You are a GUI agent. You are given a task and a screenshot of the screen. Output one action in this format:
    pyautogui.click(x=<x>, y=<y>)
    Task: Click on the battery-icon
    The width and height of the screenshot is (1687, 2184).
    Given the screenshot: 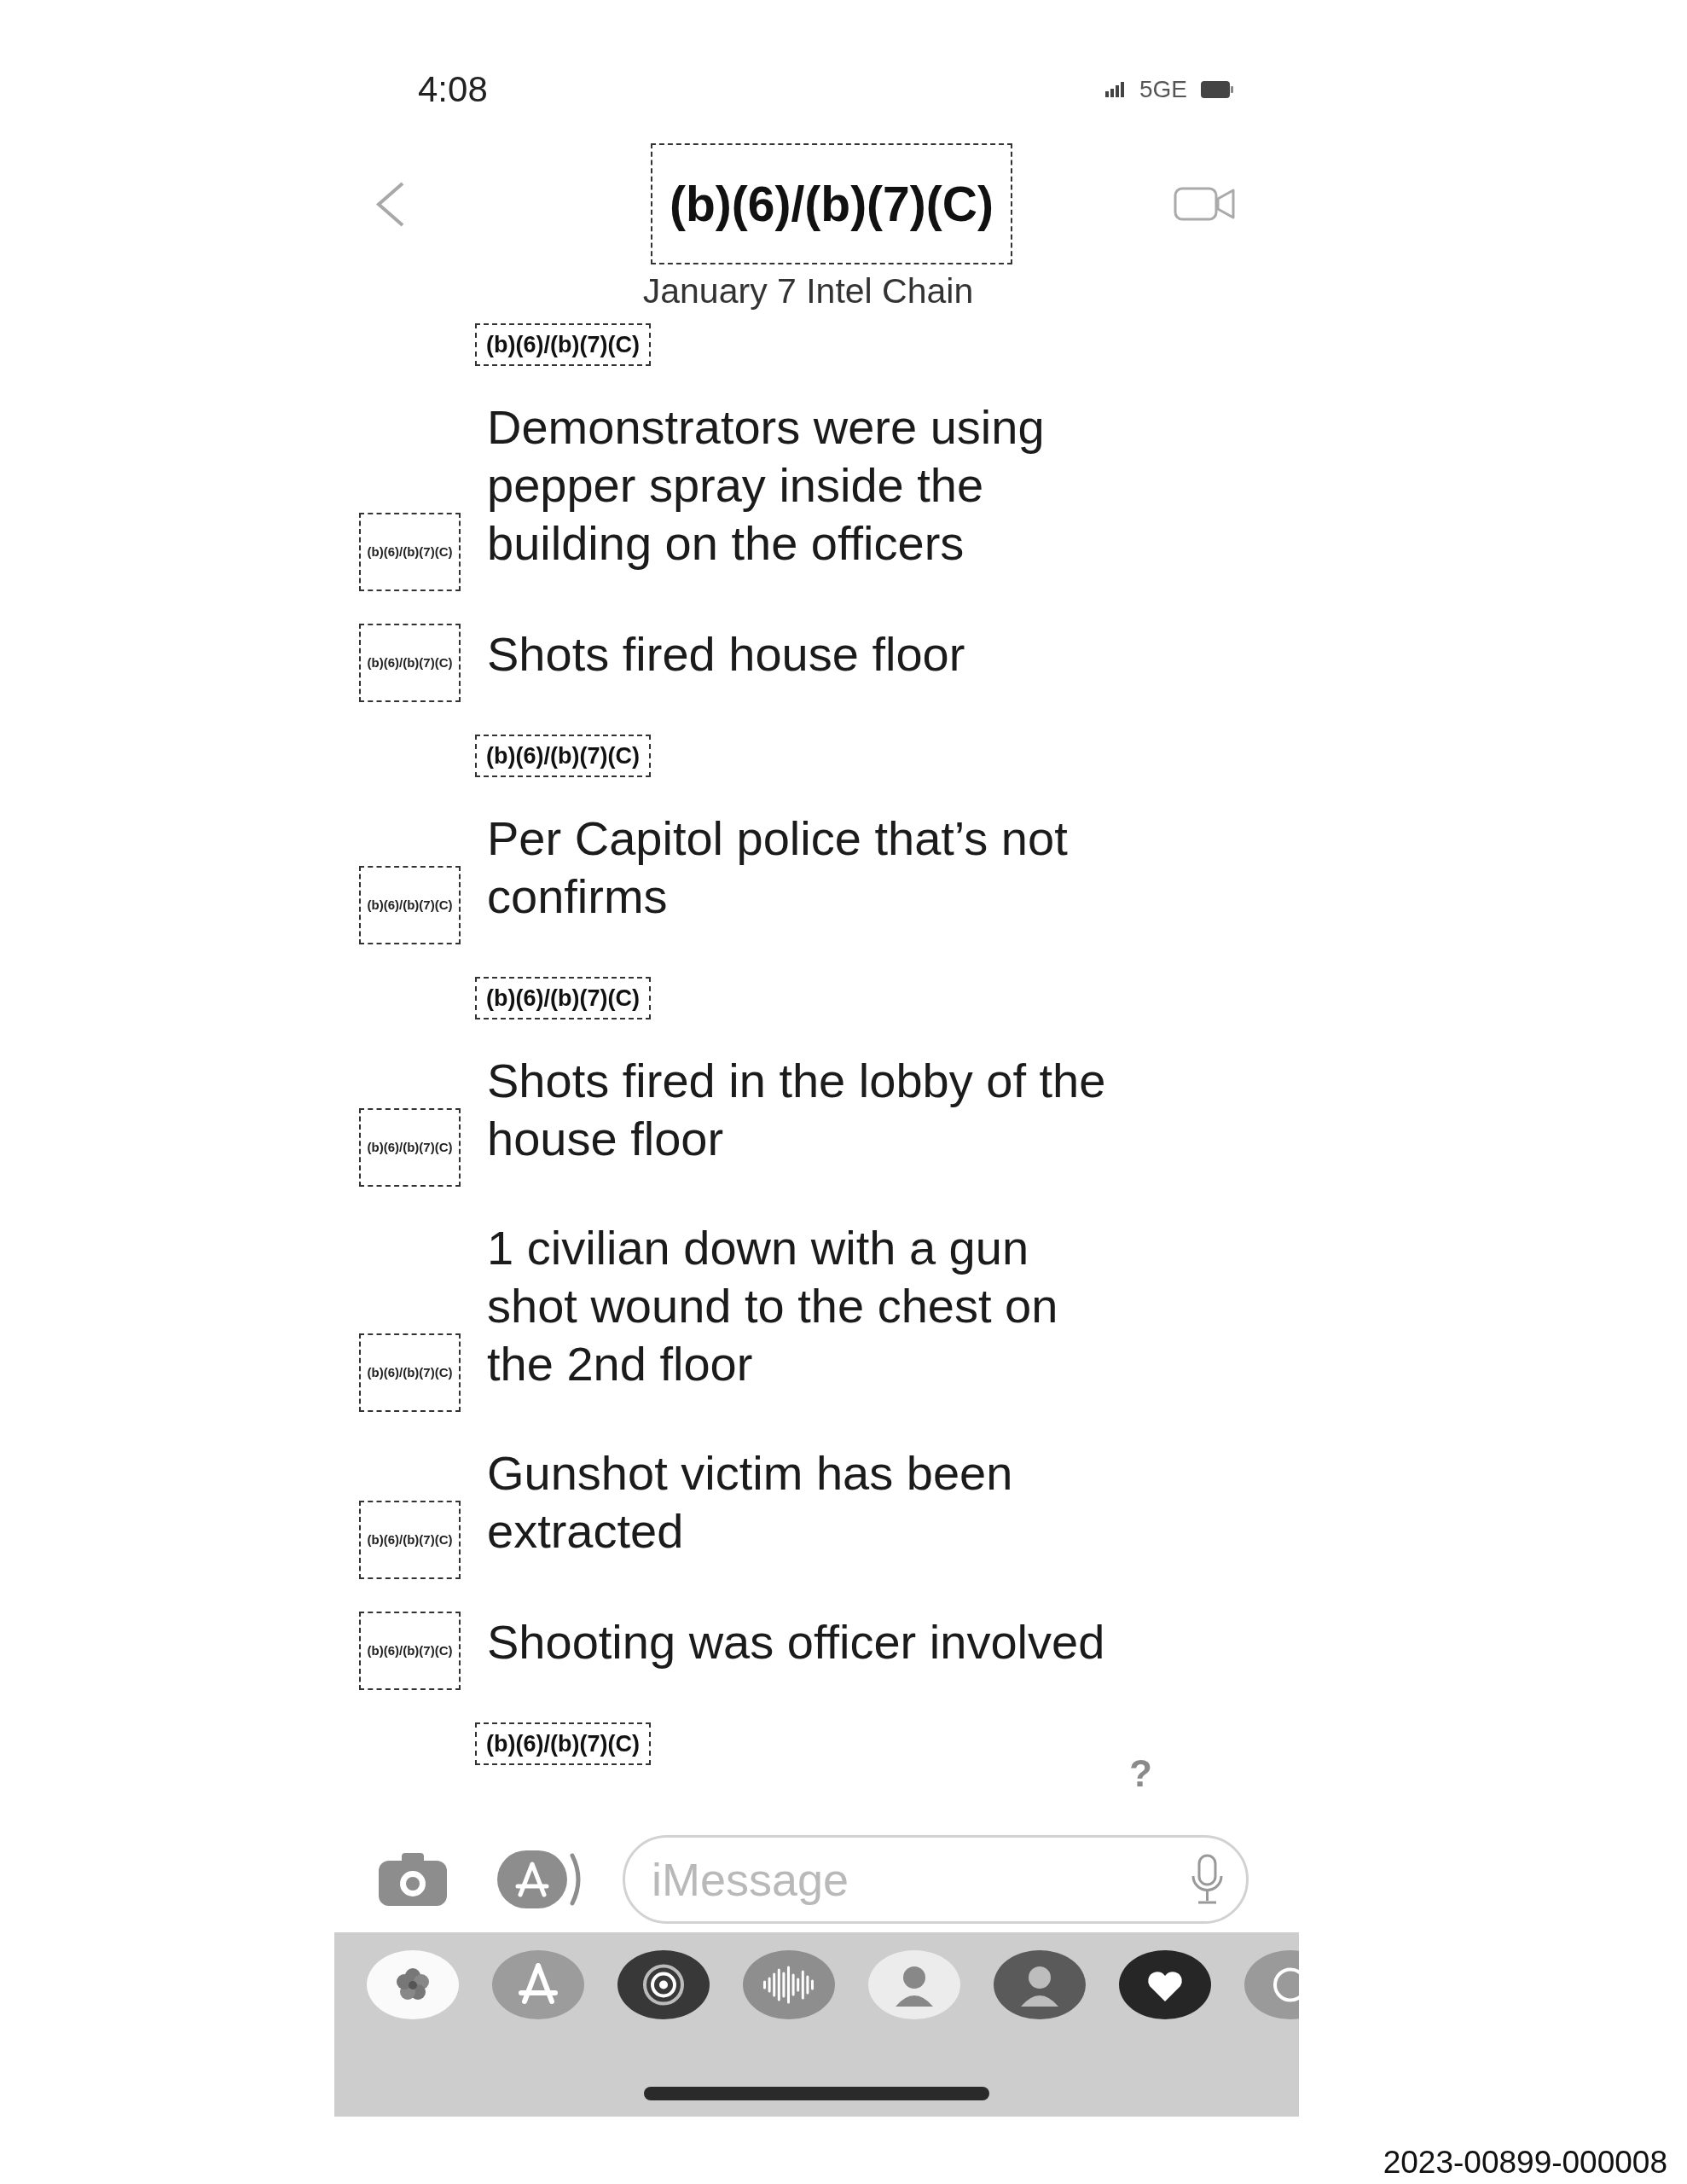 What is the action you would take?
    pyautogui.click(x=1217, y=90)
    